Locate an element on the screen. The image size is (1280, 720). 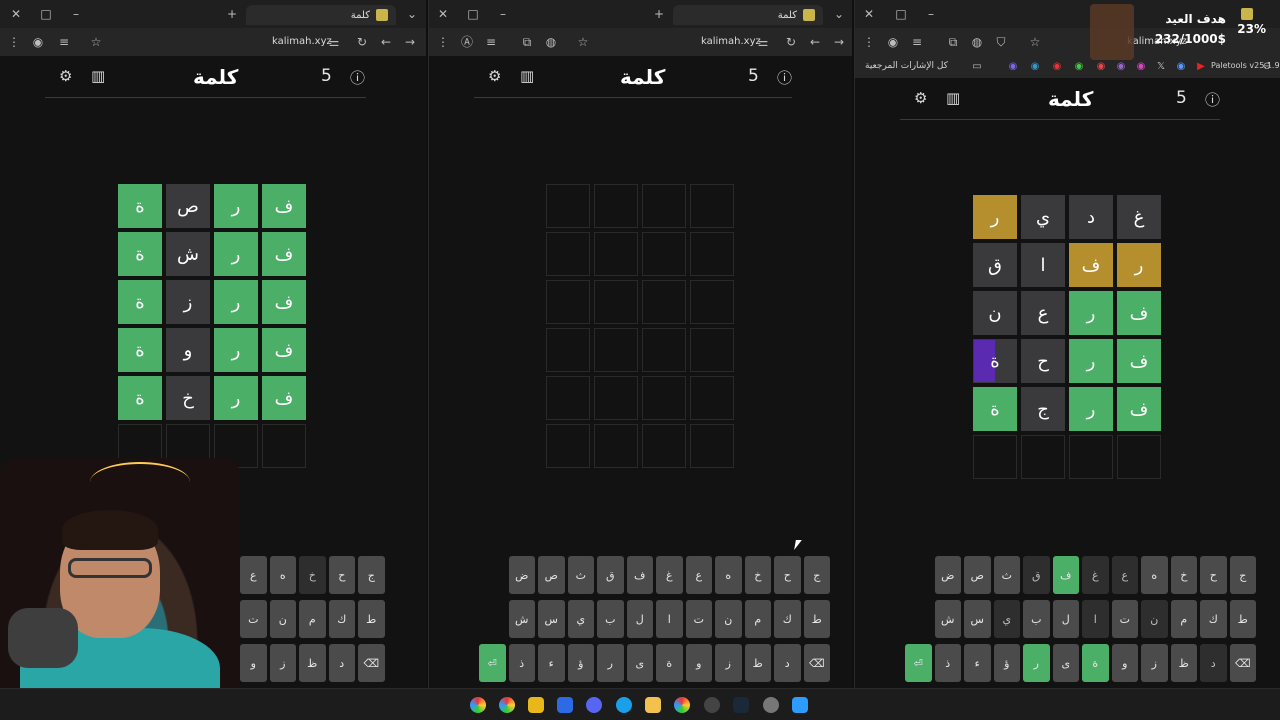
extensions-icon: ⧉ is located at coordinates (527, 42).